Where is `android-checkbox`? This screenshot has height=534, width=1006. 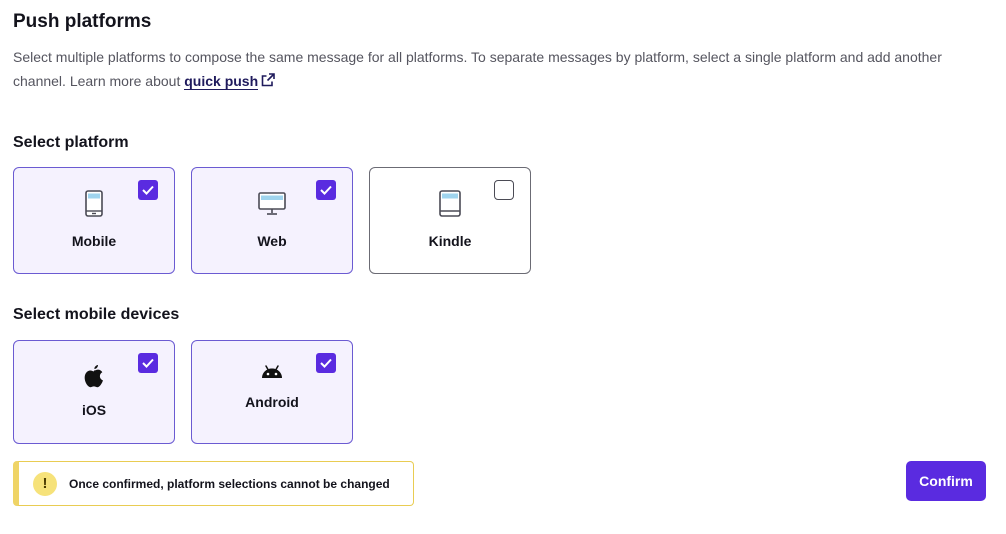
android-checkbox is located at coordinates (326, 363).